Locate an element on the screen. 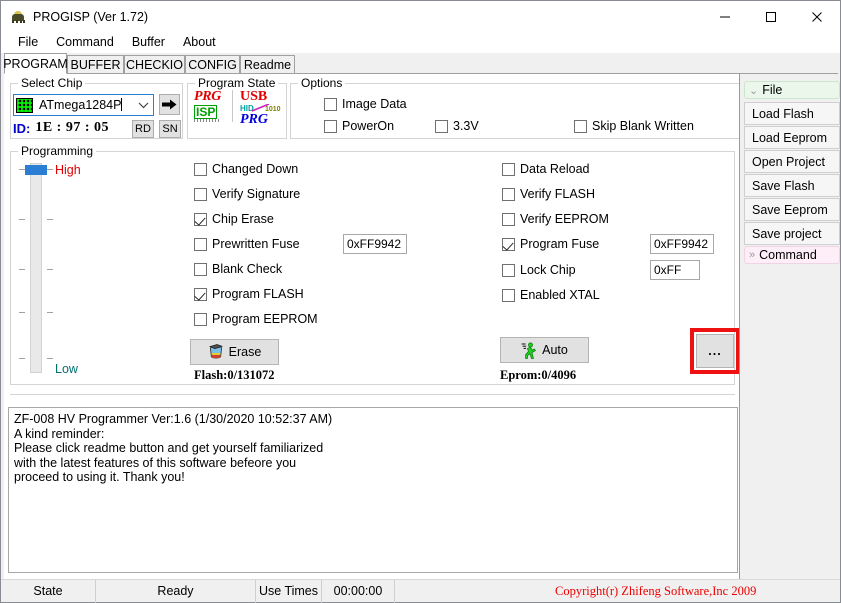  chip-select-combobox: ATmega1284P is located at coordinates (83, 105).